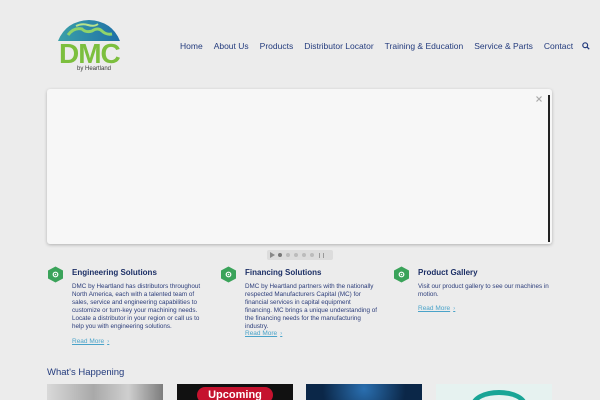 This screenshot has width=600, height=400. I want to click on upcoming-badge: Upcoming, so click(235, 393).